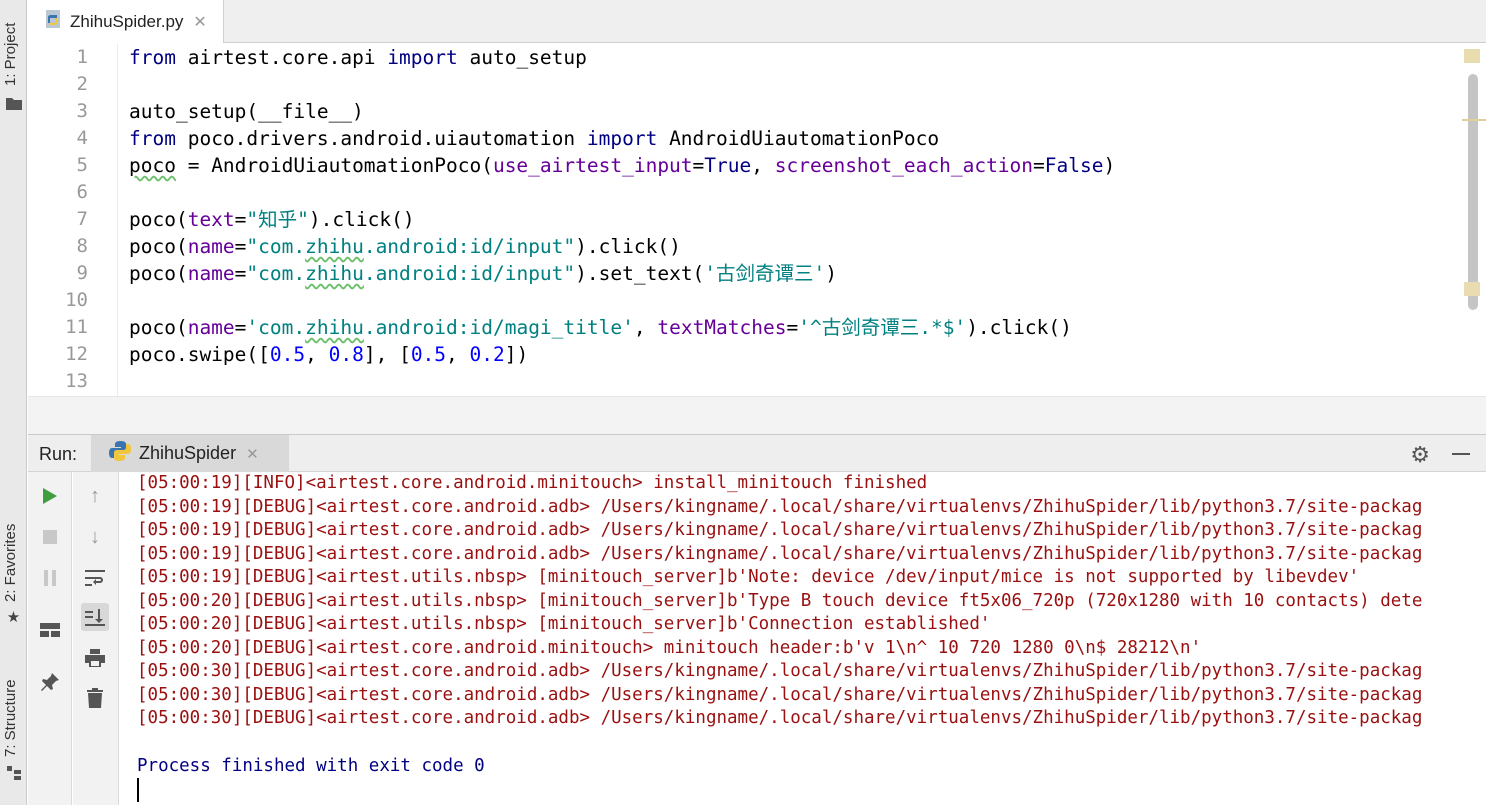  Describe the element at coordinates (54, 21) in the screenshot. I see `python-file-icon` at that location.